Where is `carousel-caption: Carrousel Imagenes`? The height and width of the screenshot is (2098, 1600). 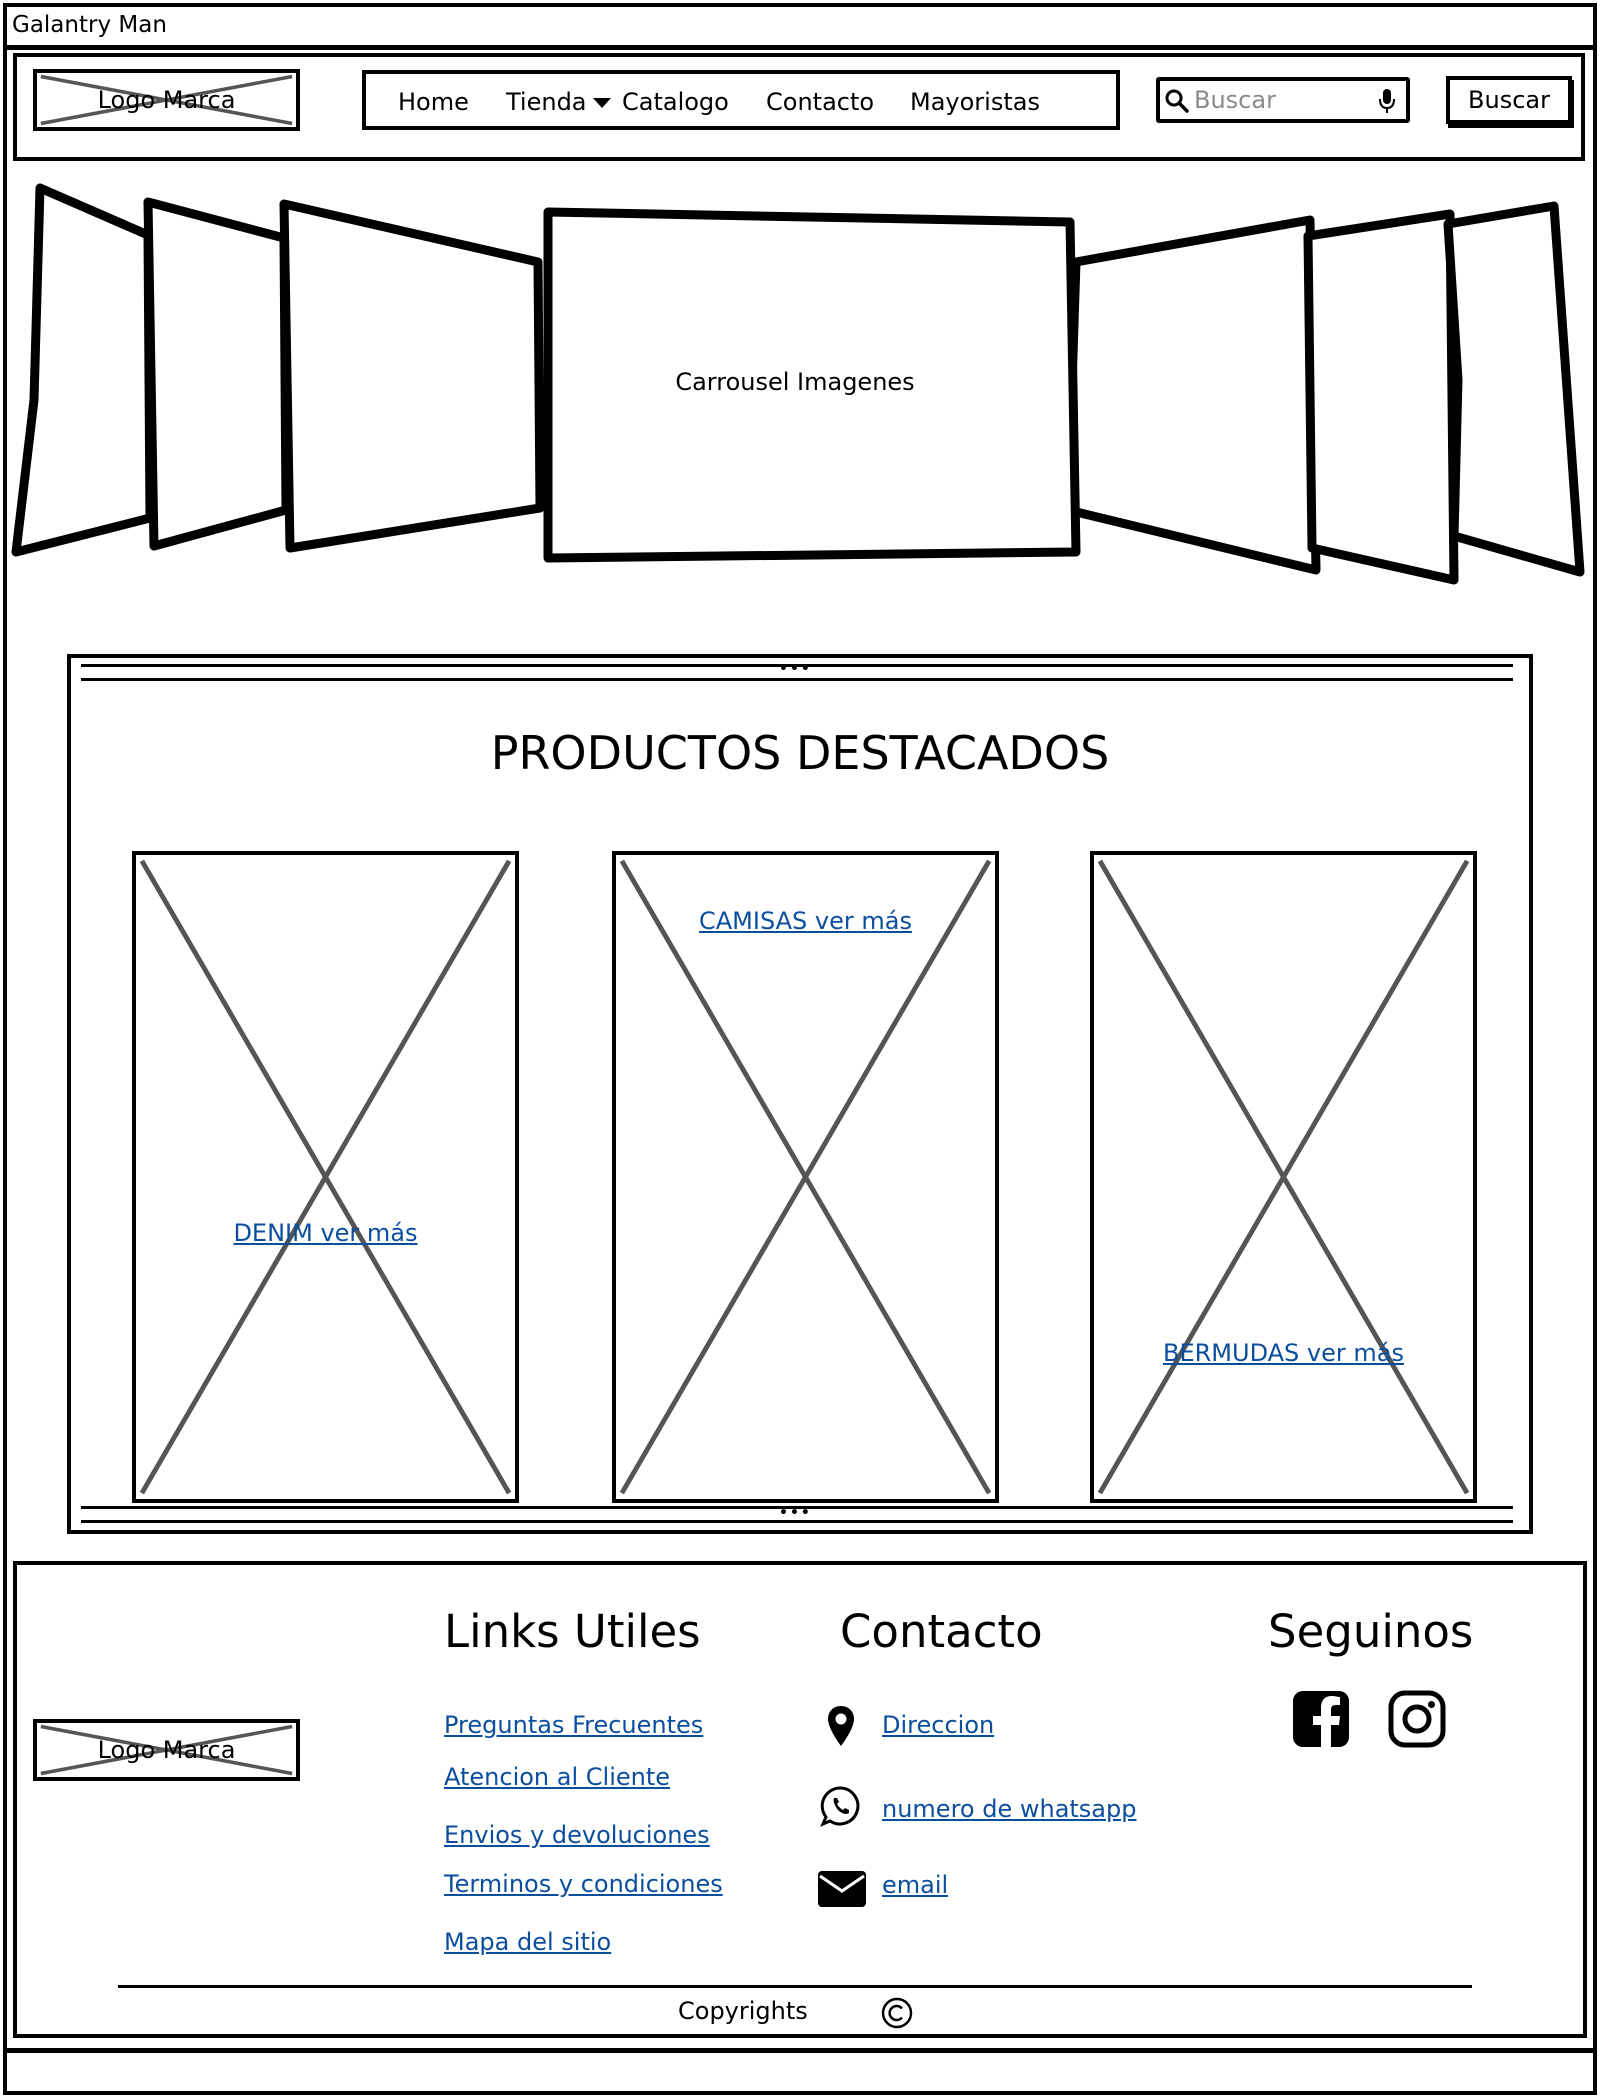 carousel-caption: Carrousel Imagenes is located at coordinates (795, 382).